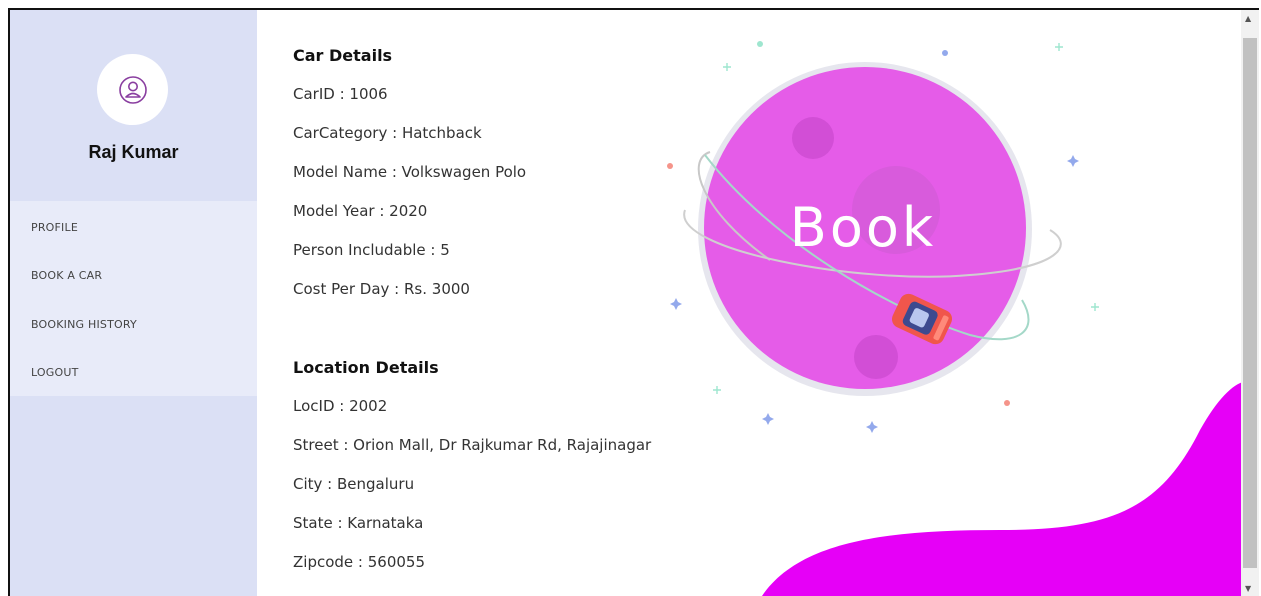 This screenshot has width=1261, height=596. I want to click on planet-text: Book, so click(863, 227).